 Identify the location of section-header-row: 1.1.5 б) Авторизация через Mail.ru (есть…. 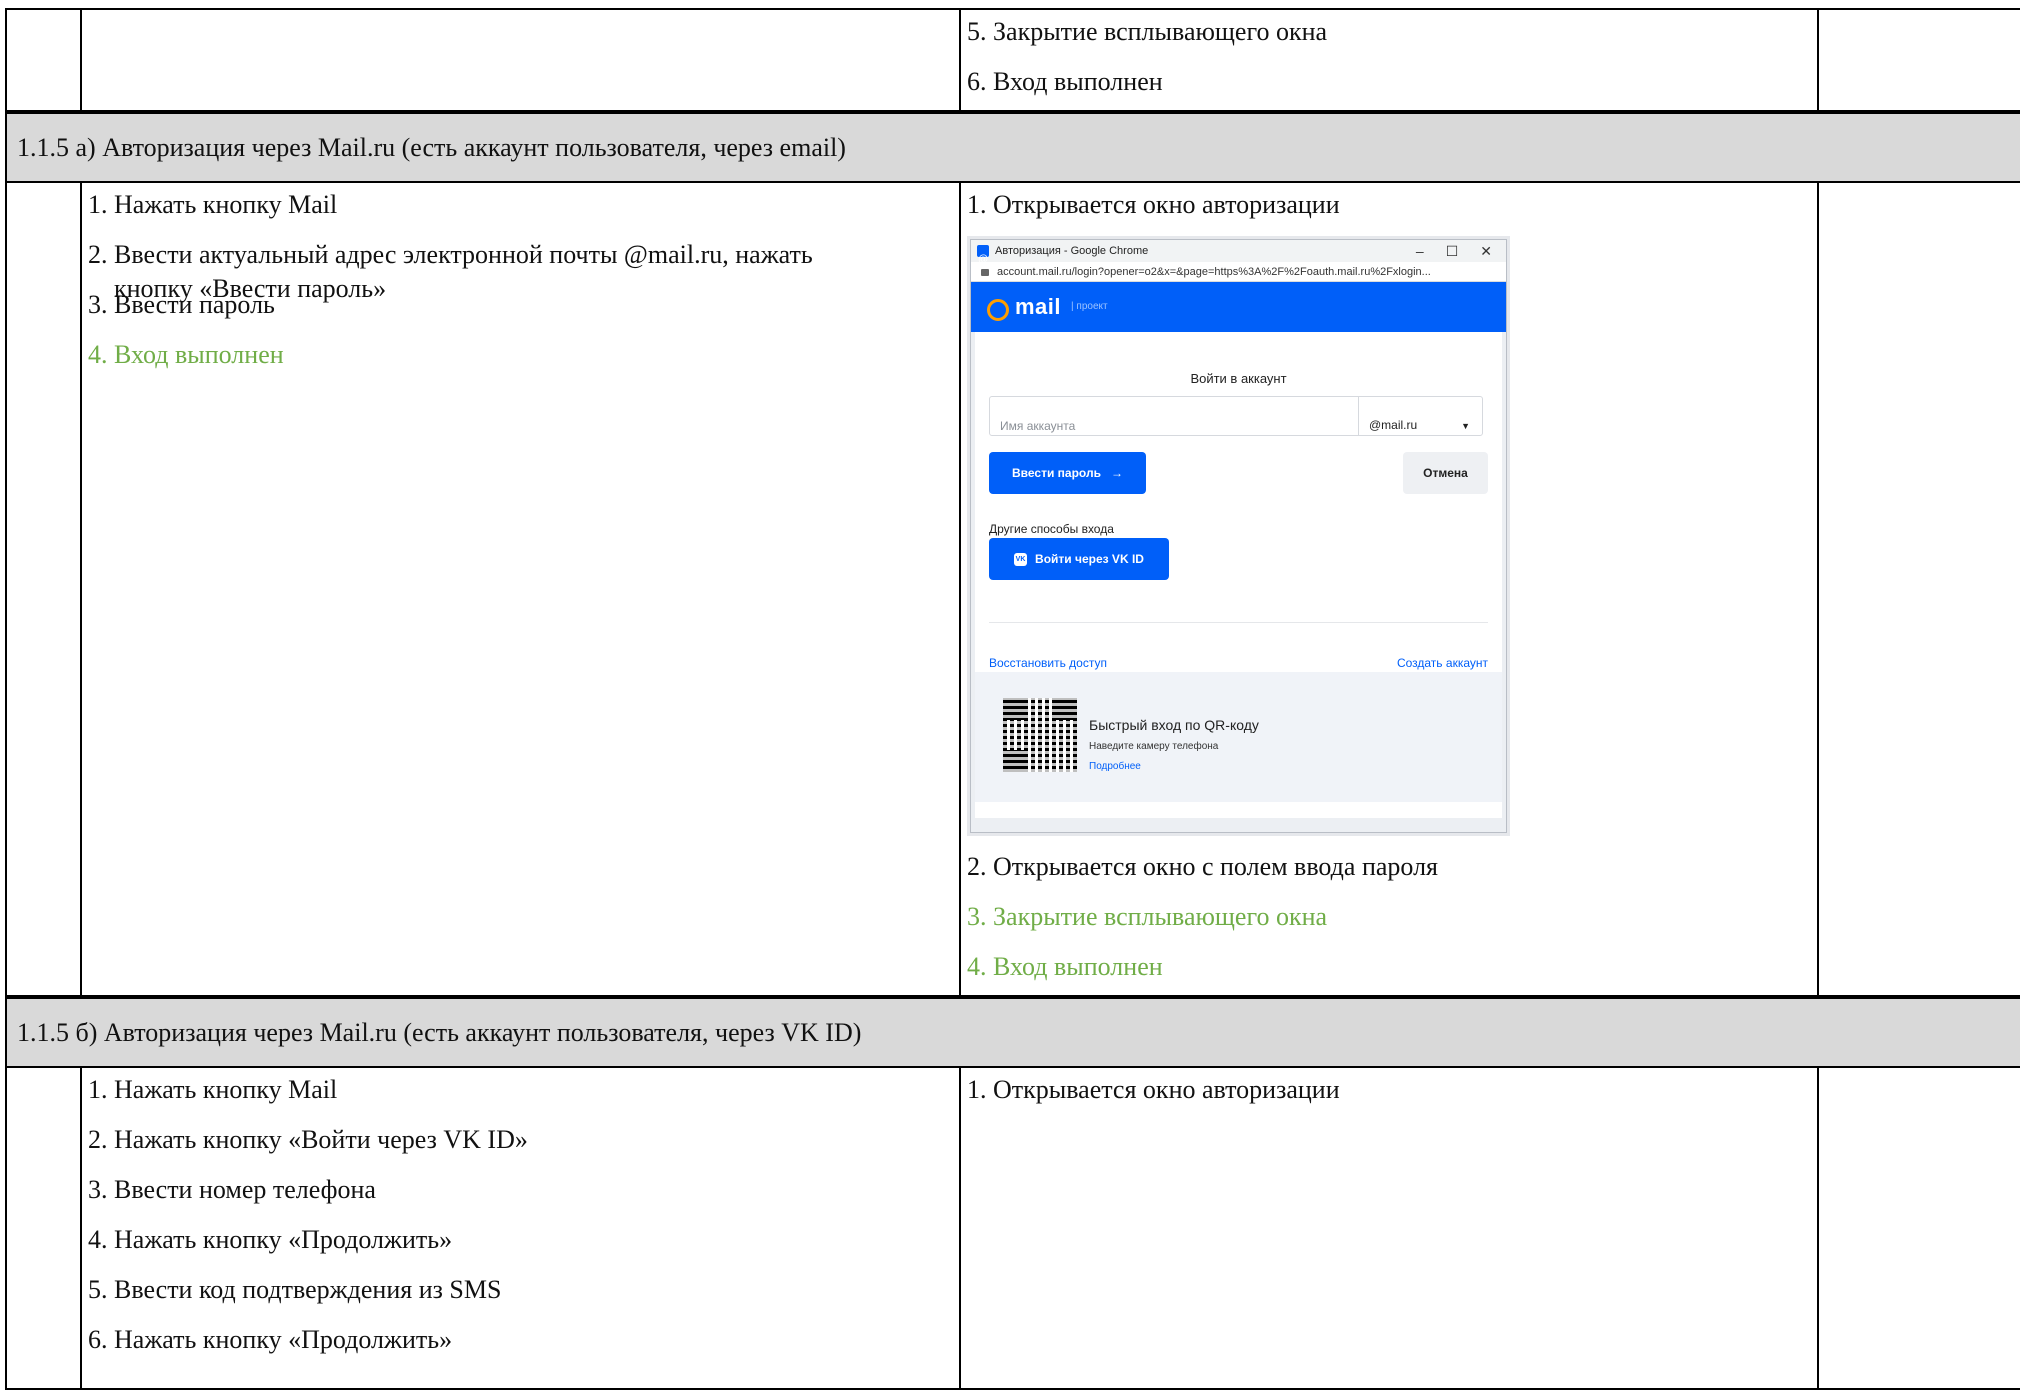
(1012, 1031).